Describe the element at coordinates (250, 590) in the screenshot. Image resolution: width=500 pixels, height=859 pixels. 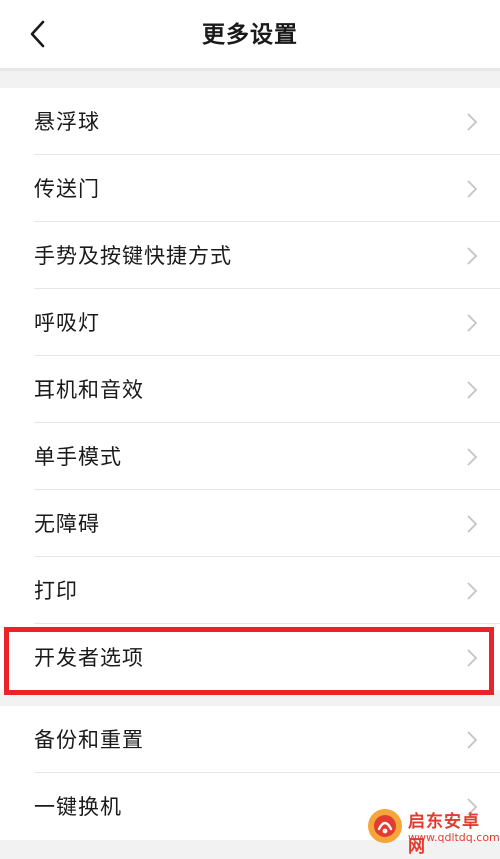
I see `settings-item-print: 打印` at that location.